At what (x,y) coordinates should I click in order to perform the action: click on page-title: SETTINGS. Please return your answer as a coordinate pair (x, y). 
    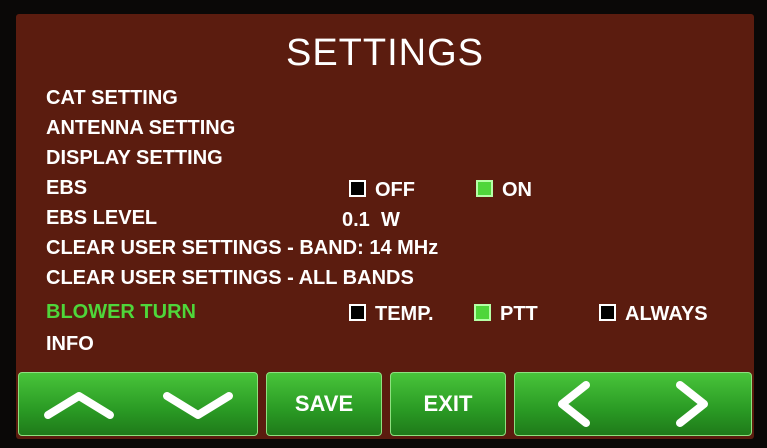
    Looking at the image, I should click on (385, 53).